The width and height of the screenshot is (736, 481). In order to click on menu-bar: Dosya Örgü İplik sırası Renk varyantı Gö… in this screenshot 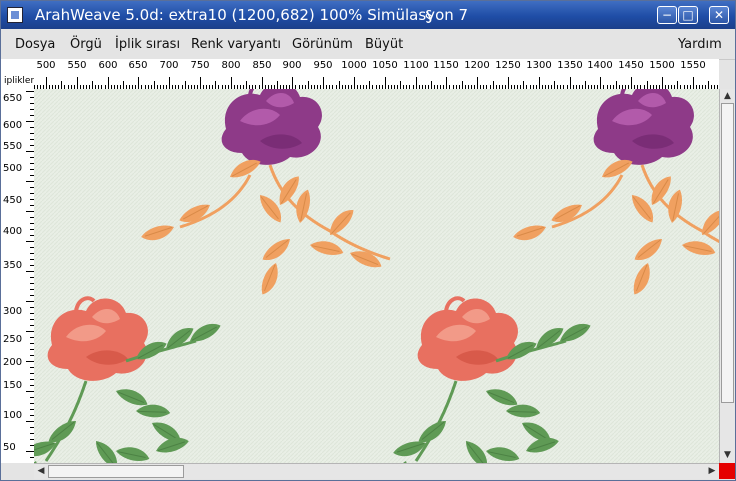, I will do `click(368, 44)`.